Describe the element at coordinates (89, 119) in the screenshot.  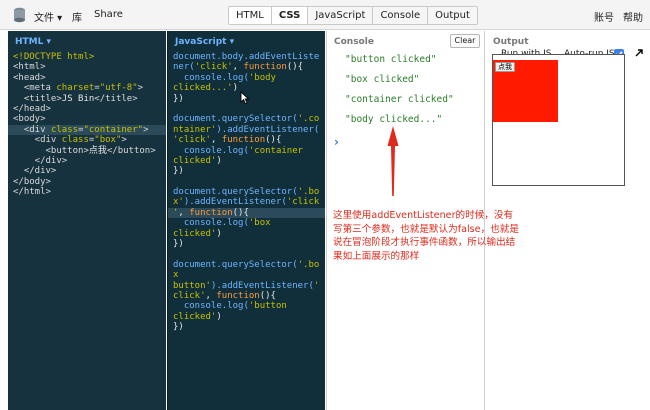
I see `code-line: <body>` at that location.